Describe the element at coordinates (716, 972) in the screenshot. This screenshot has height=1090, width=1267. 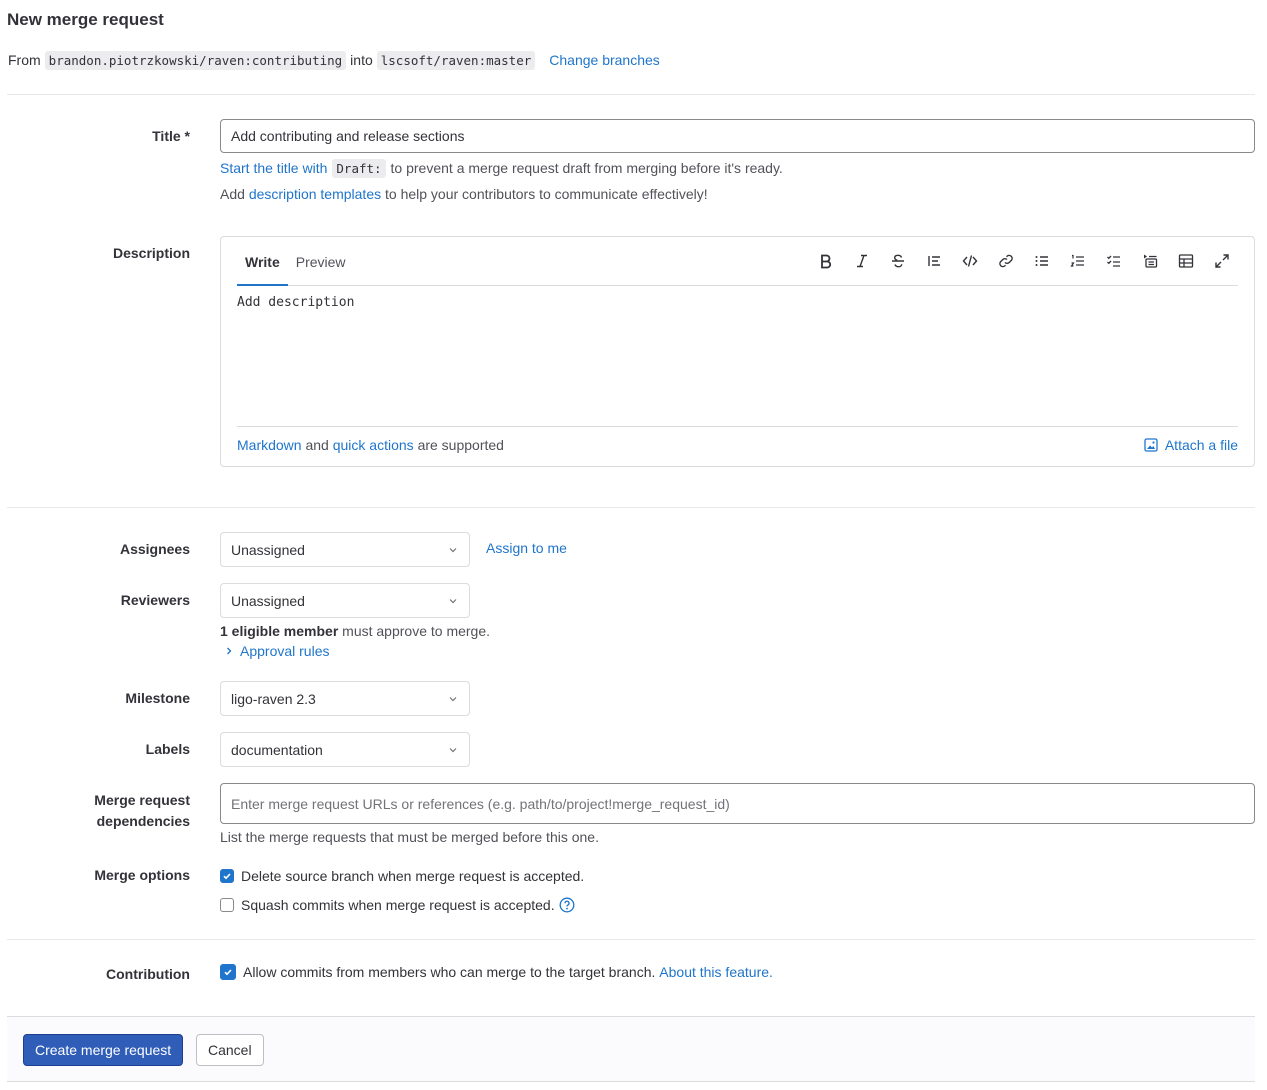
I see `about-feature-link: About this feature.` at that location.